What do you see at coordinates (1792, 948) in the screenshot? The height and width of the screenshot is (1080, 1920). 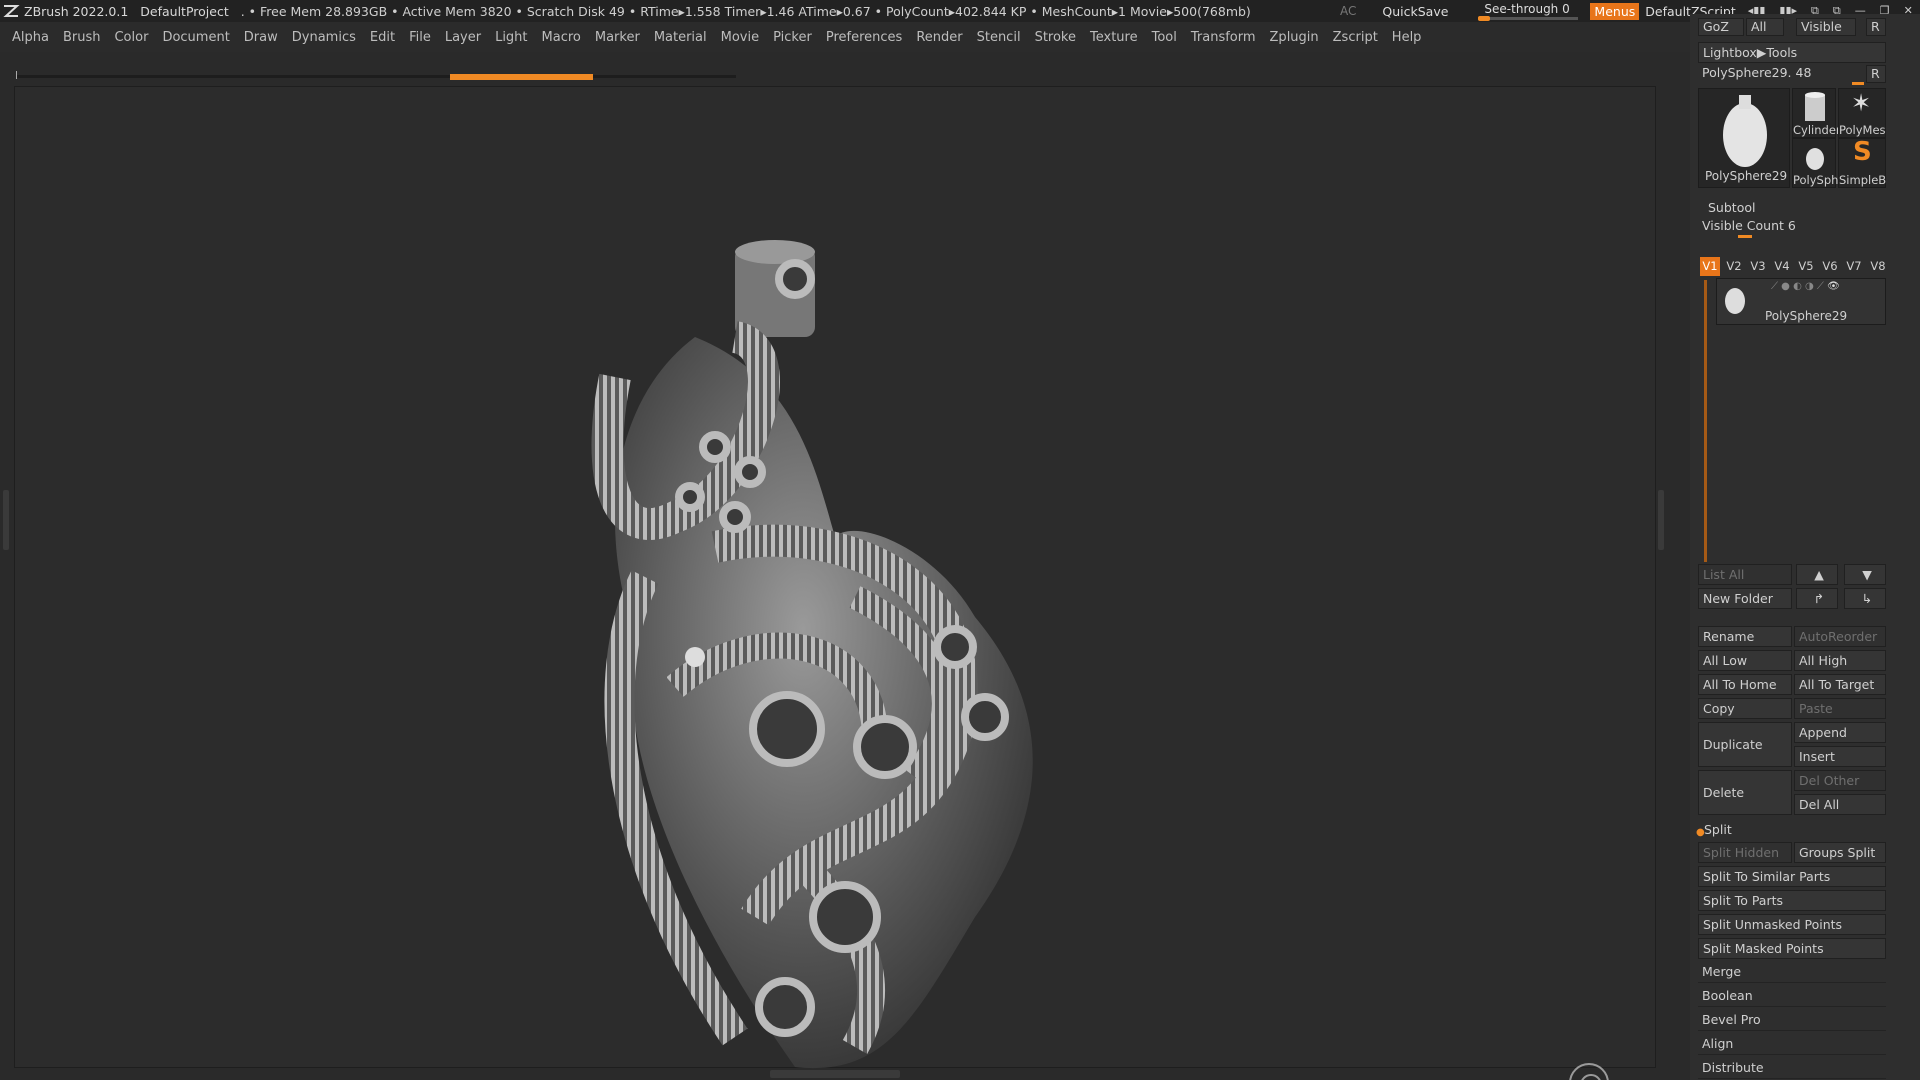 I see `split-masked-button: Split Masked Points` at bounding box center [1792, 948].